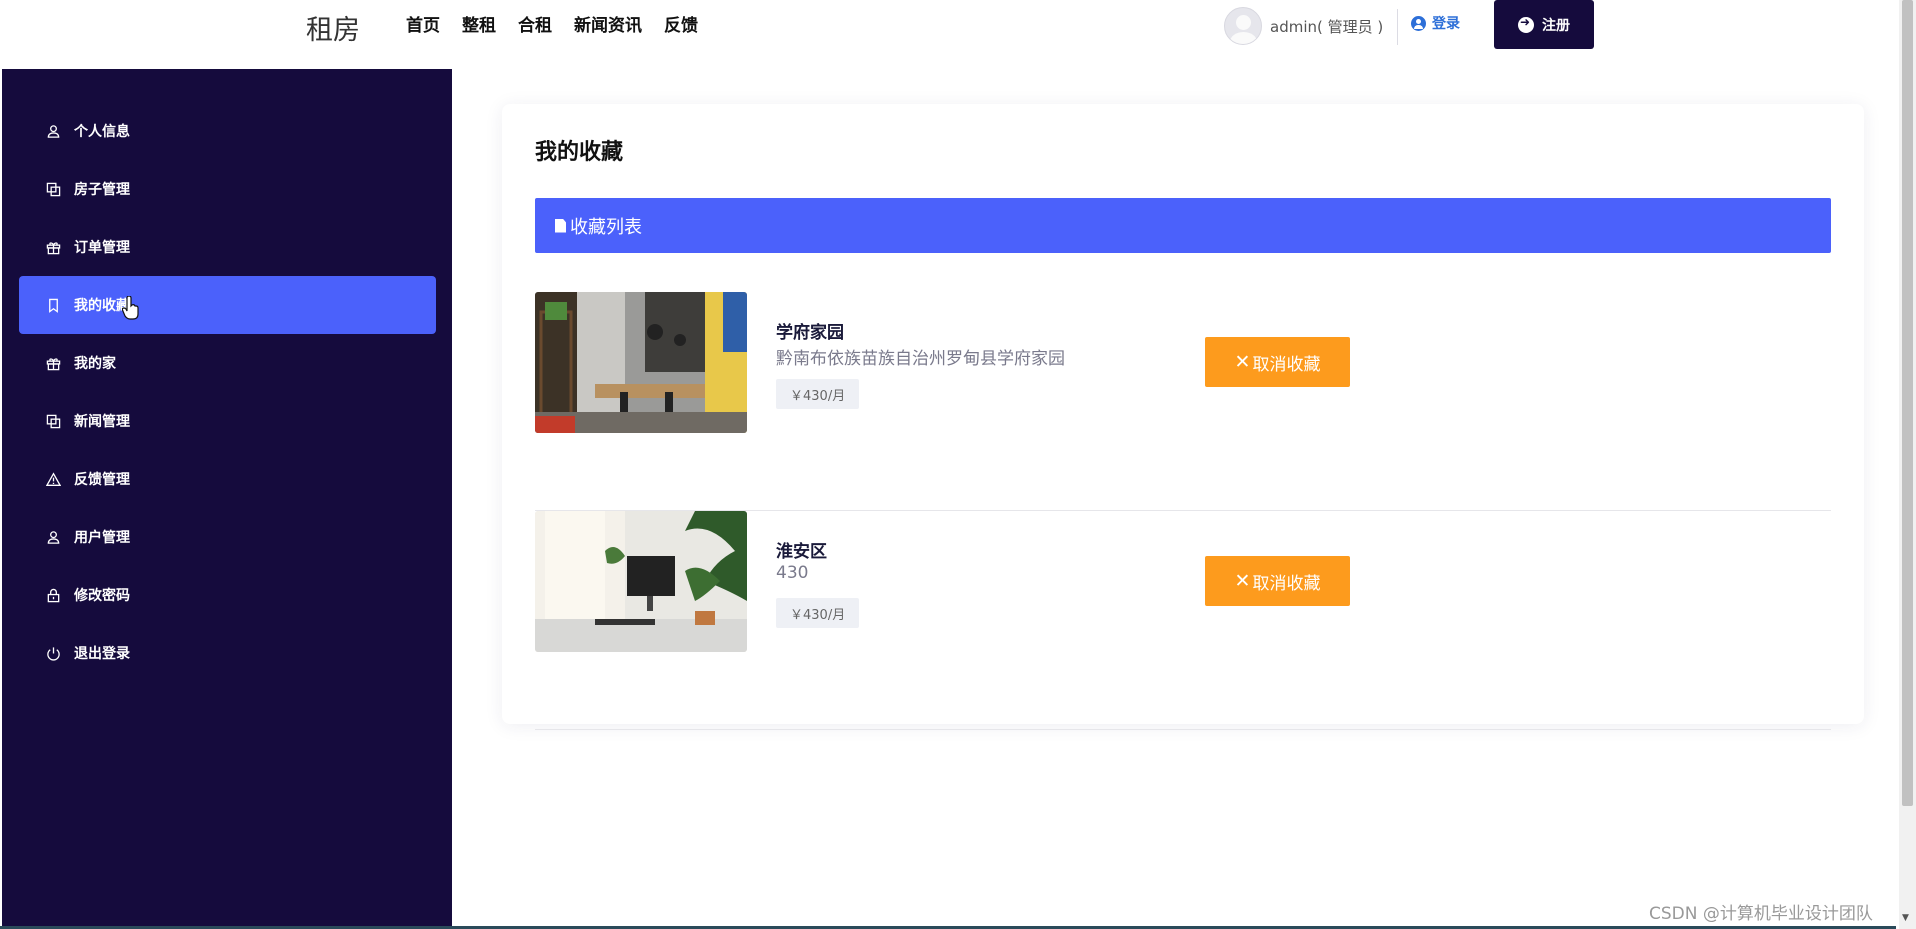 This screenshot has width=1916, height=929. I want to click on register-button: 注册, so click(1544, 24).